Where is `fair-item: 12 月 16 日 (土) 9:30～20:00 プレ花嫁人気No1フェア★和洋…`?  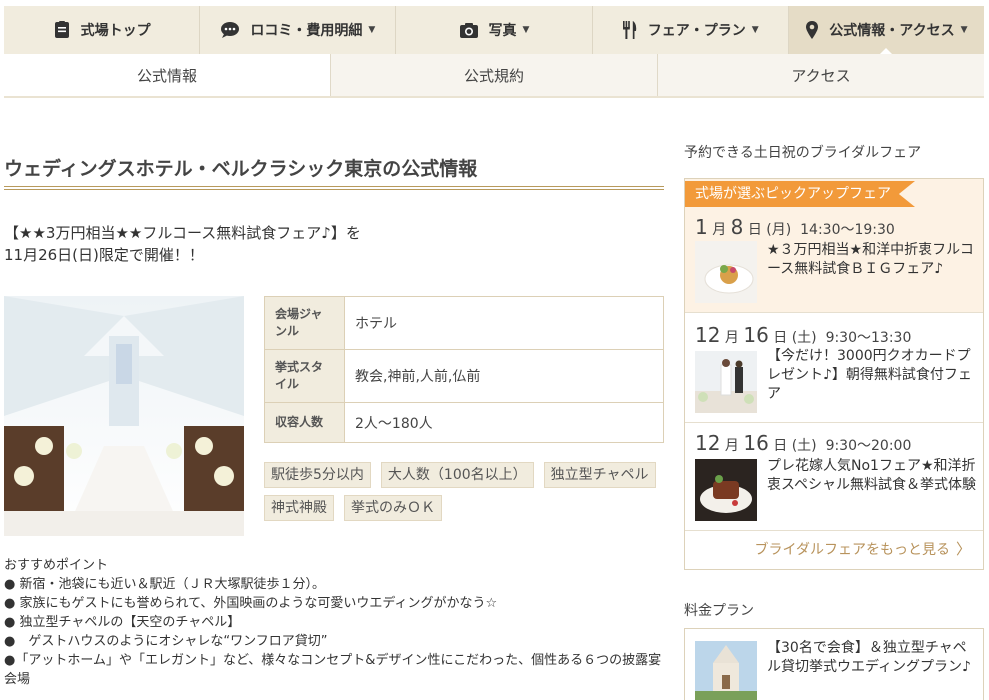
fair-item: 12 月 16 日 (土) 9:30～20:00 プレ花嫁人気No1フェア★和洋… is located at coordinates (834, 477).